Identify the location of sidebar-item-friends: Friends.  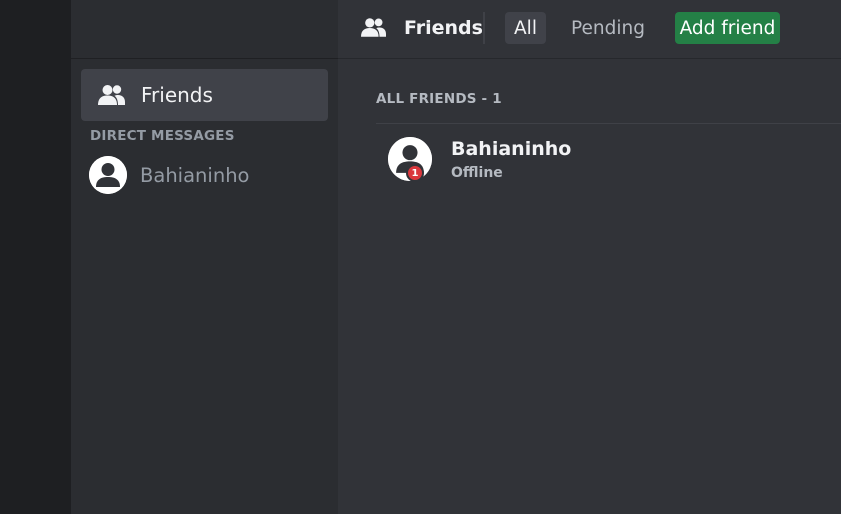
(204, 95).